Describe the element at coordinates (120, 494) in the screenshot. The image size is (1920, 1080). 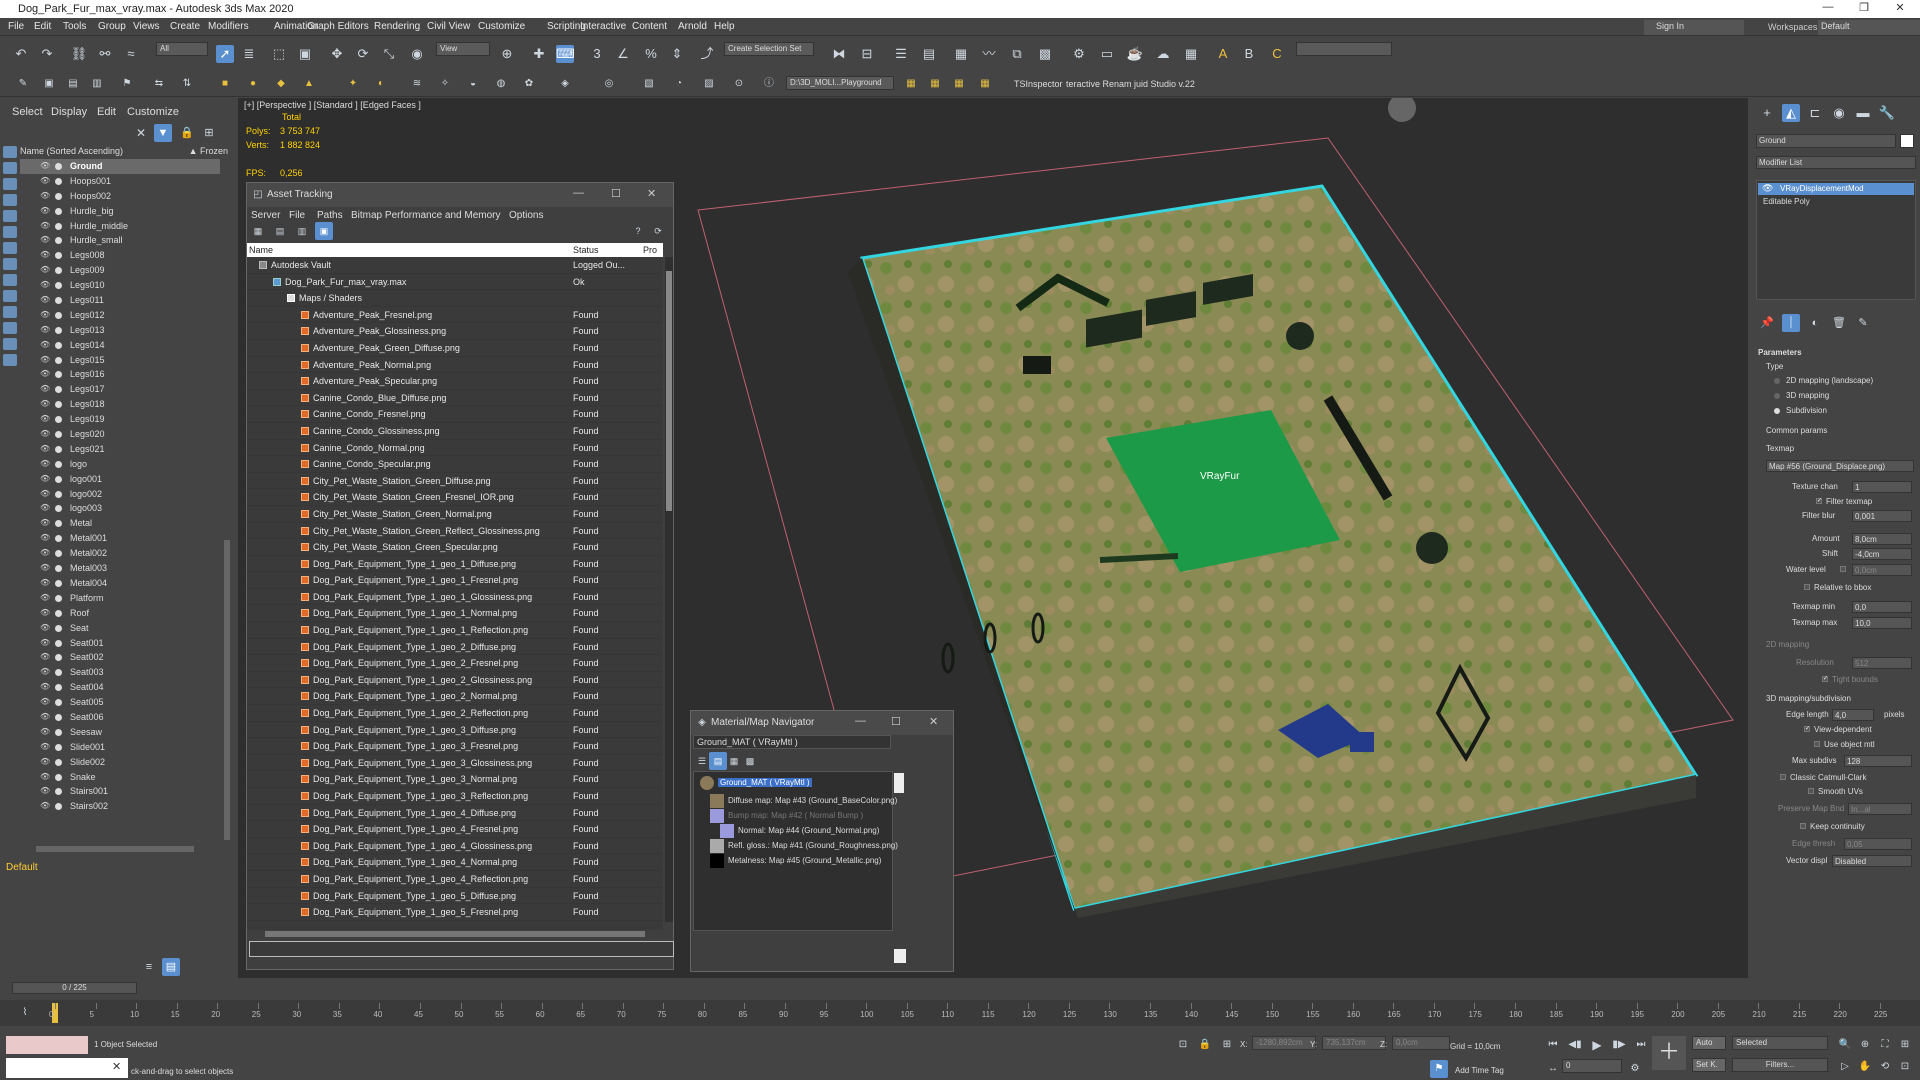
I see `scene-object-row: 👁 logo002` at that location.